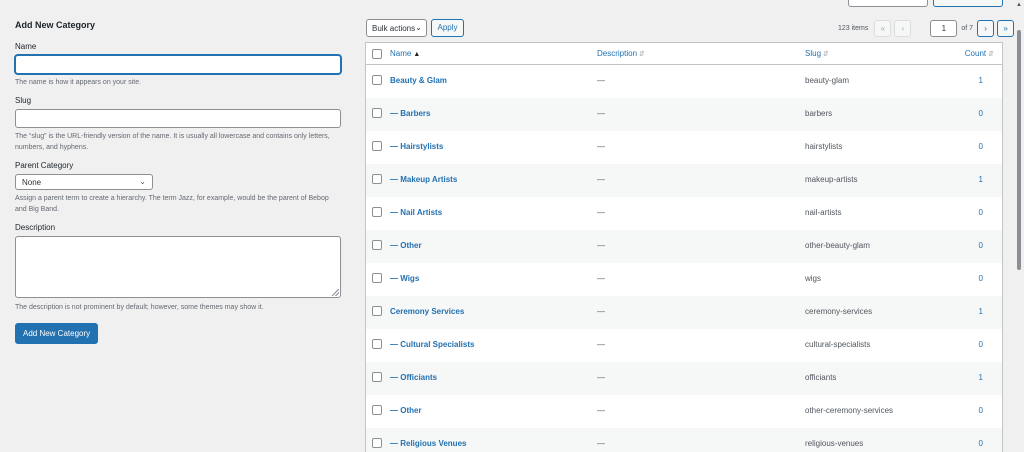 This screenshot has width=1024, height=452. What do you see at coordinates (178, 118) in the screenshot?
I see `slug-input` at bounding box center [178, 118].